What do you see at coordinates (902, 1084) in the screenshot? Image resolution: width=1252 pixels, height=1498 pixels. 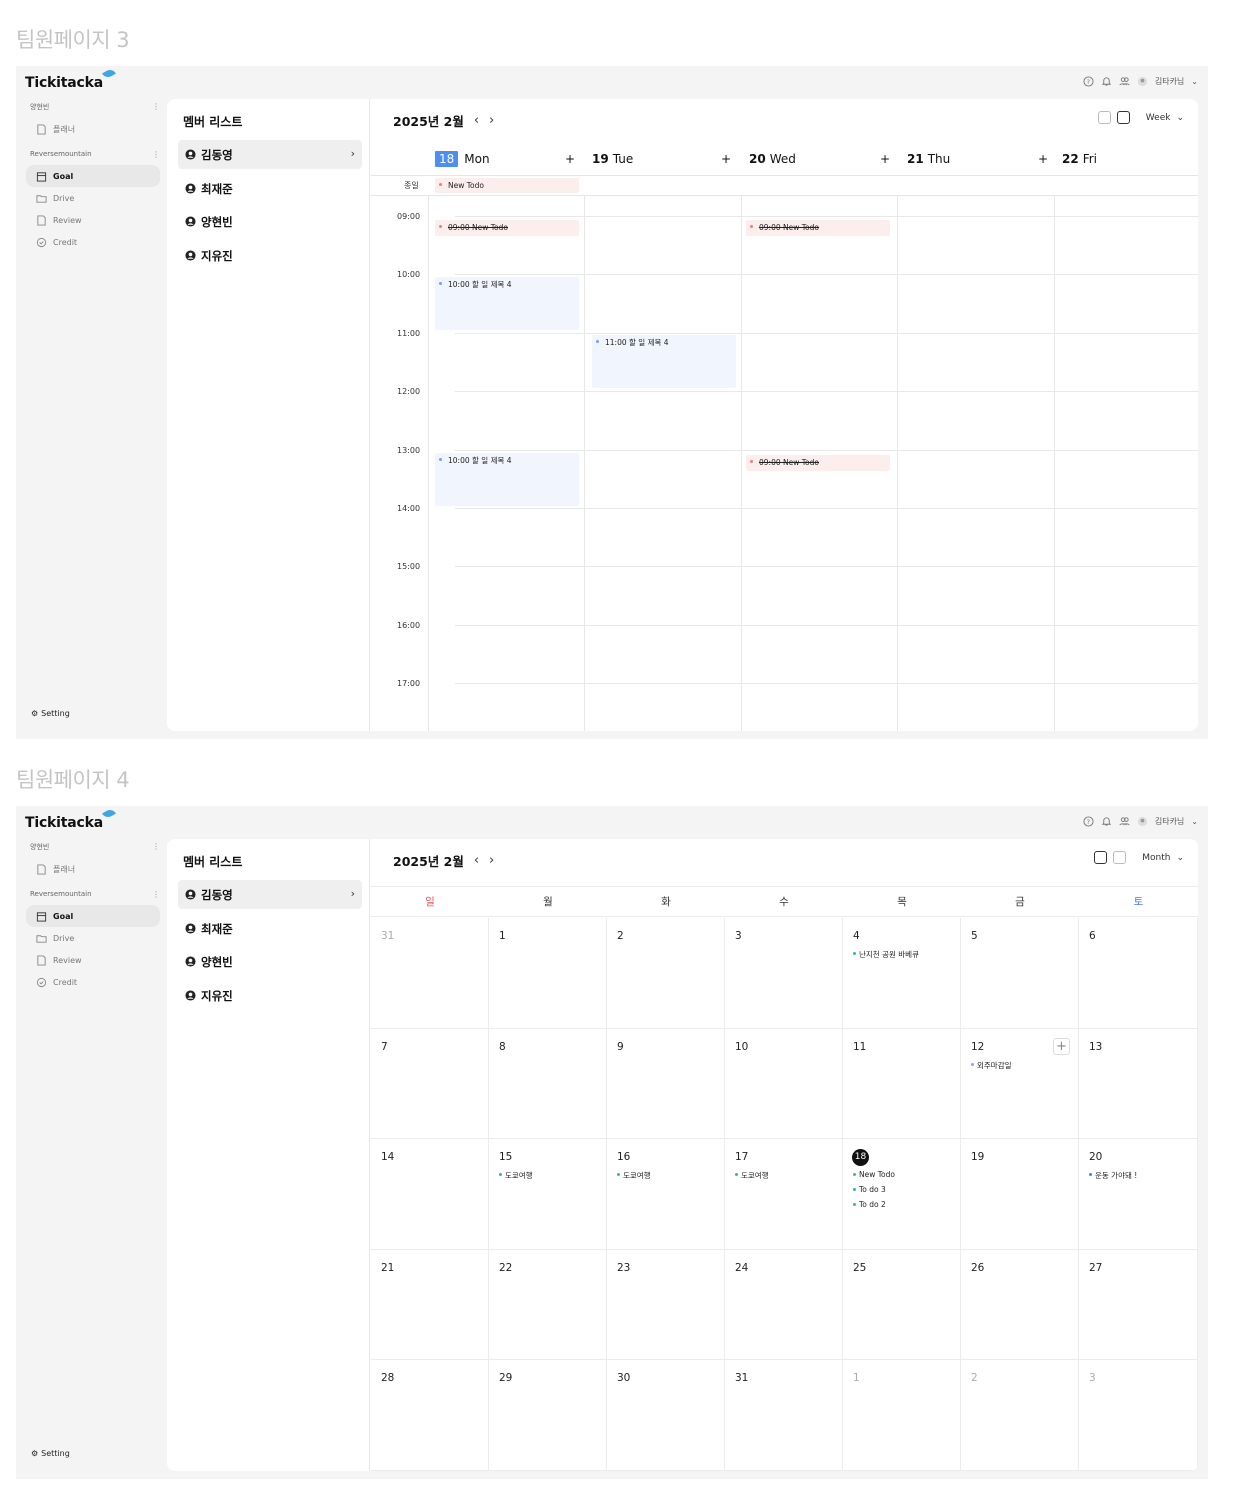 I see `day-cell: 11` at bounding box center [902, 1084].